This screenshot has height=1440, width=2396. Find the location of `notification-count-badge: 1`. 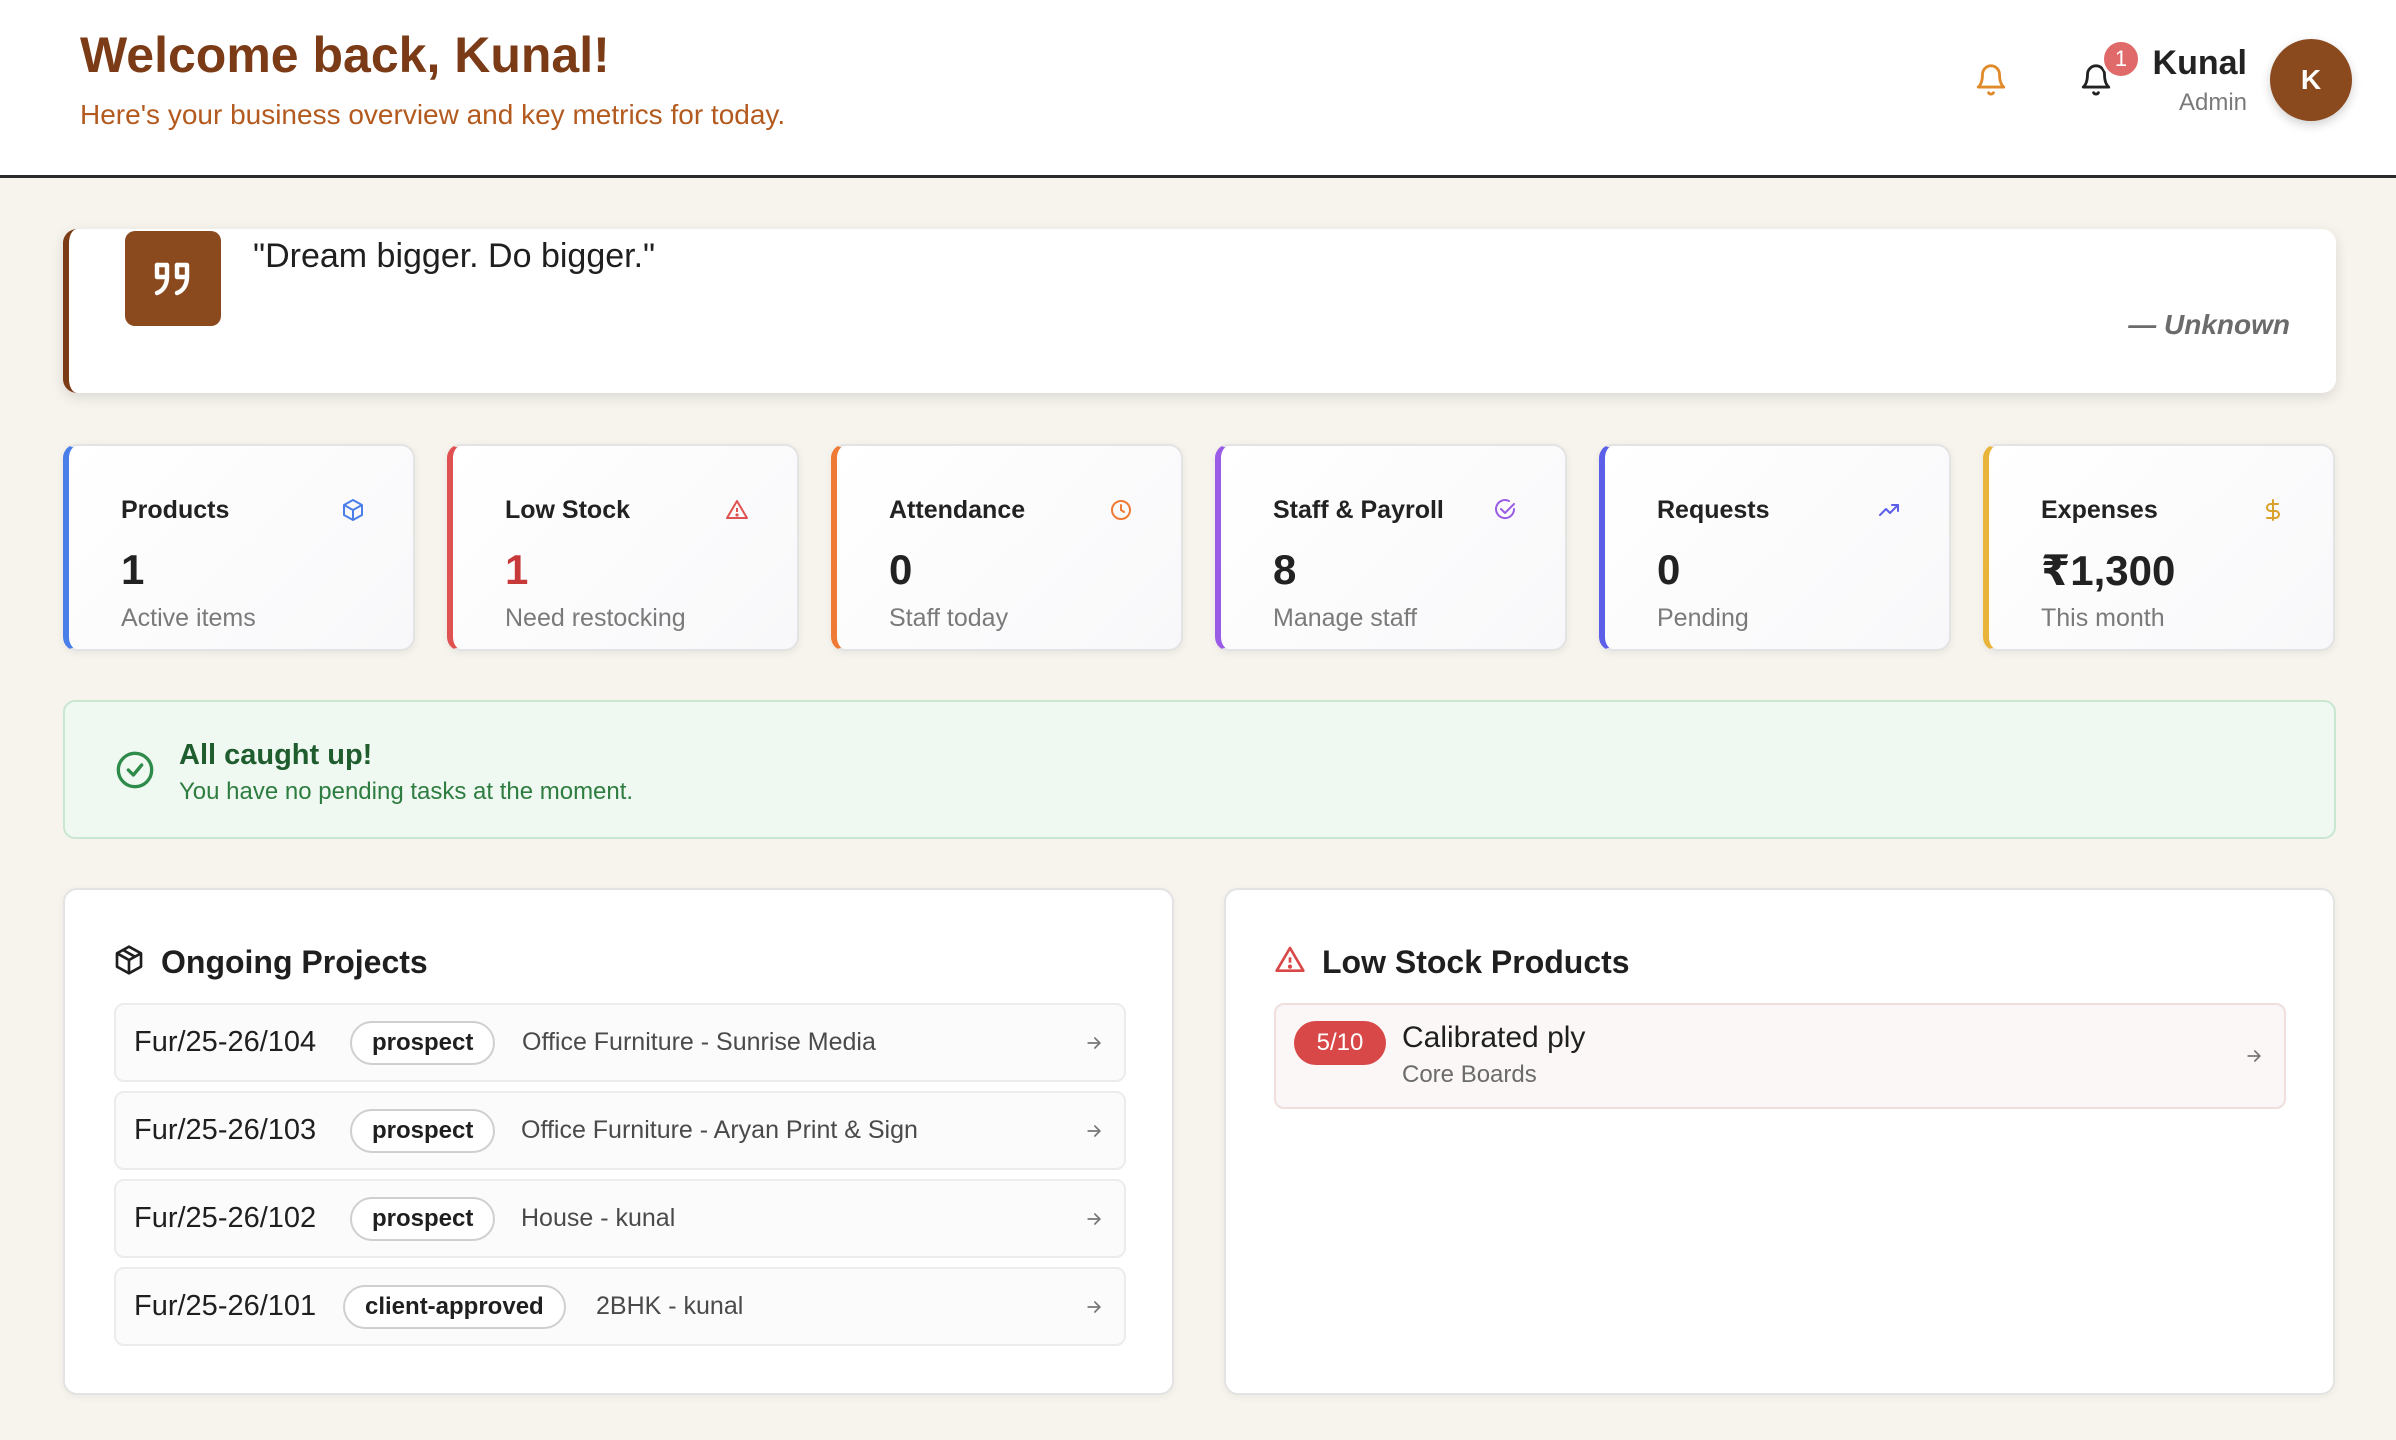

notification-count-badge: 1 is located at coordinates (2121, 59).